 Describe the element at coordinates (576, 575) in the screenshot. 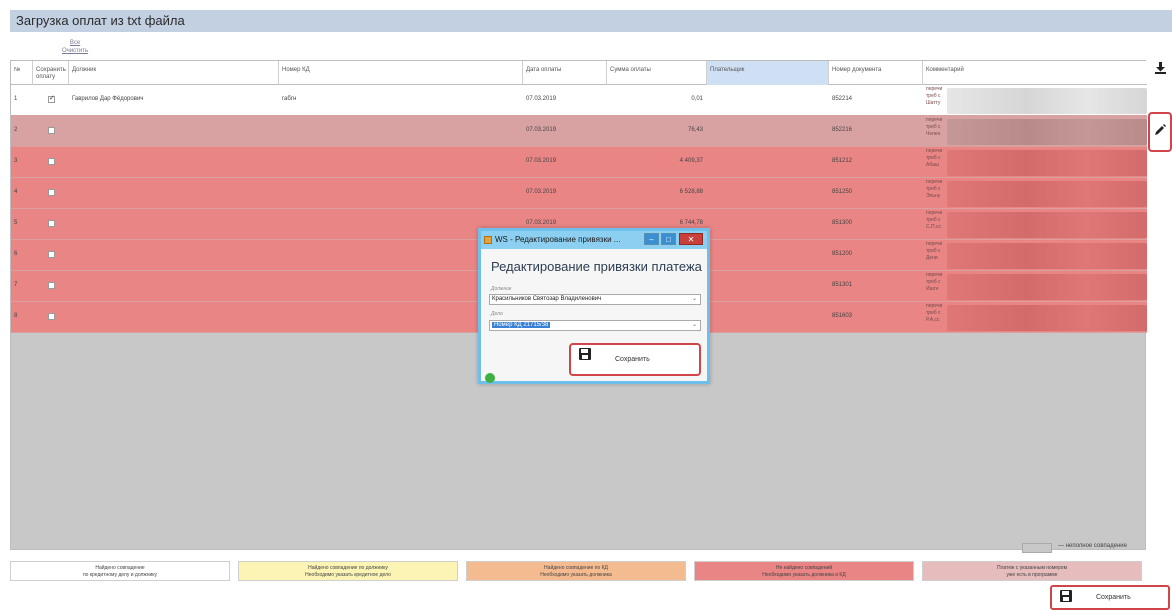

I see `legend-line: Необходимо указать должника` at that location.